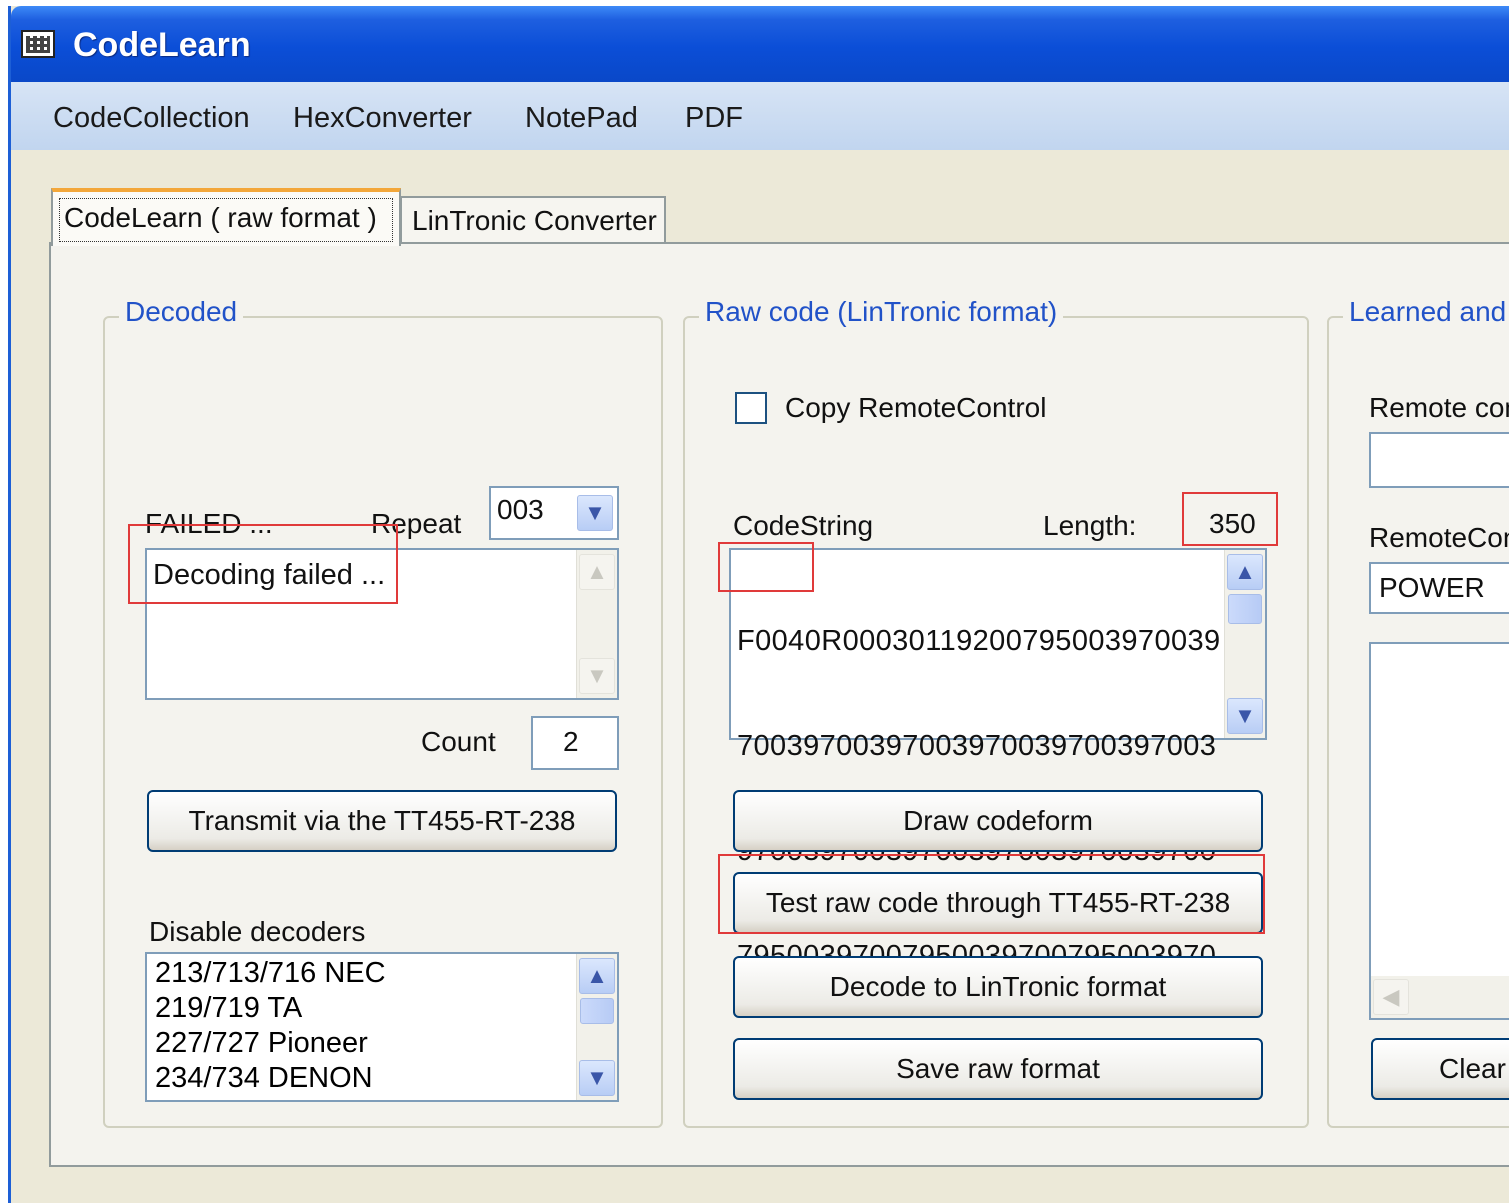  What do you see at coordinates (458, 741) in the screenshot?
I see `count-label: Count` at bounding box center [458, 741].